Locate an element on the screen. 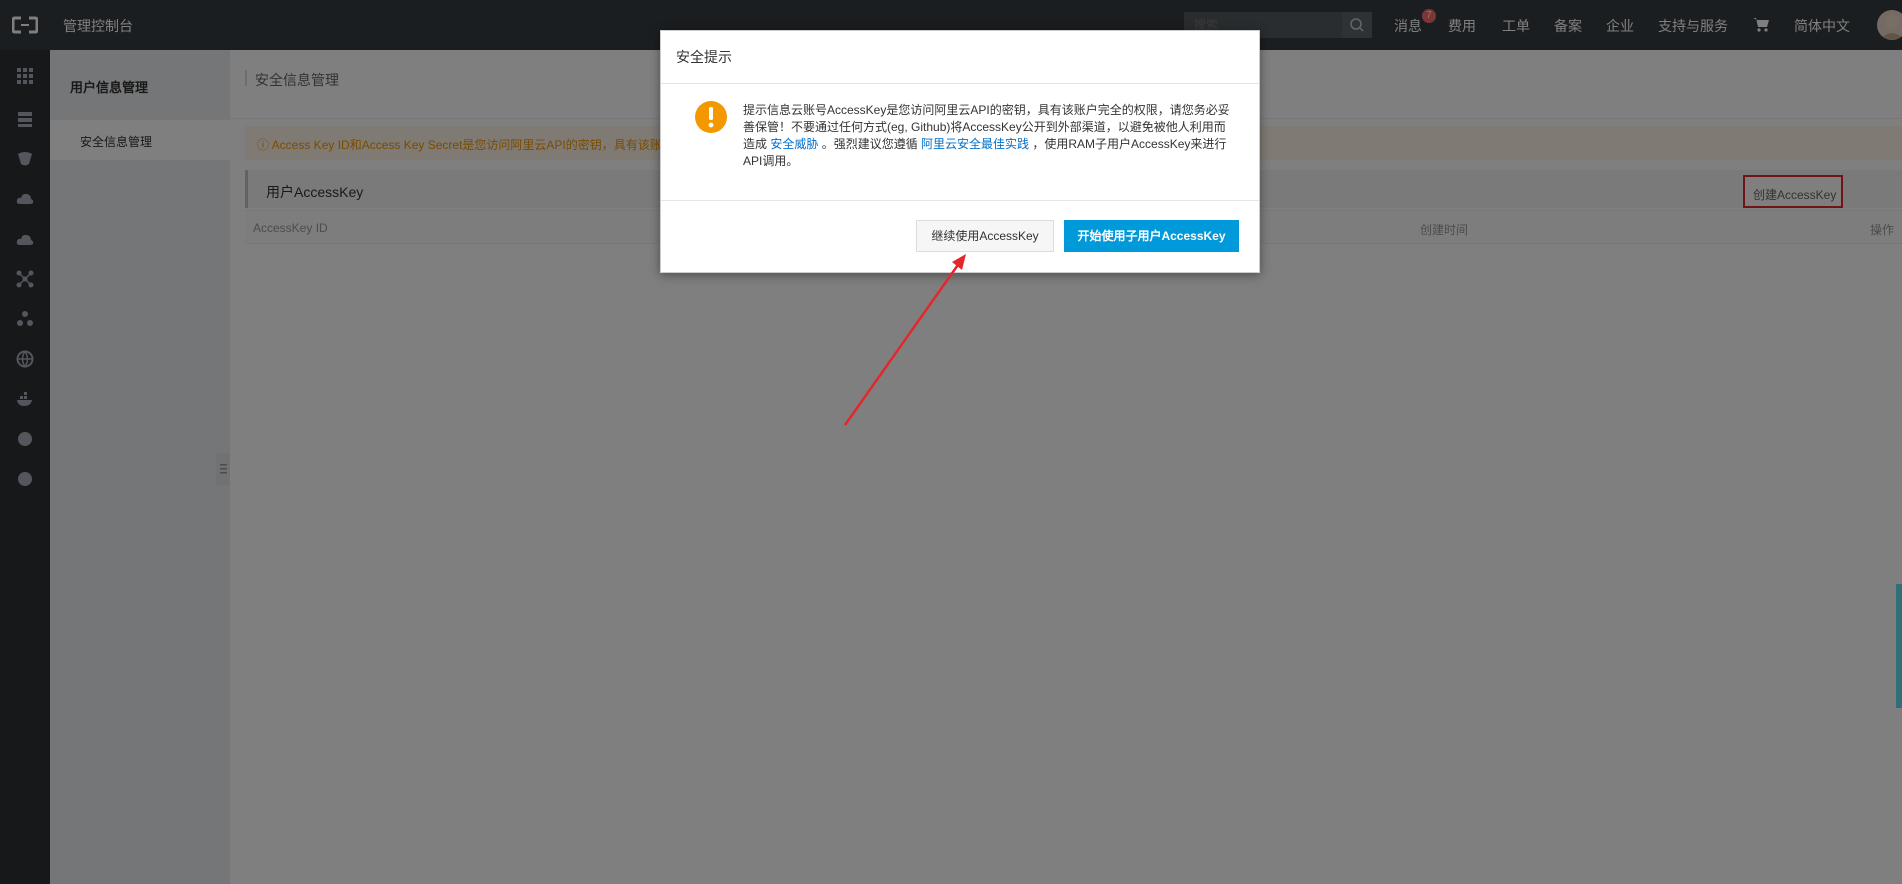  security-threat-link: 安全威胁 is located at coordinates (794, 144).